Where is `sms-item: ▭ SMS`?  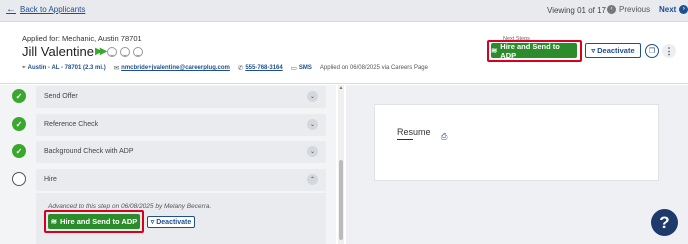
sms-item: ▭ SMS is located at coordinates (301, 68).